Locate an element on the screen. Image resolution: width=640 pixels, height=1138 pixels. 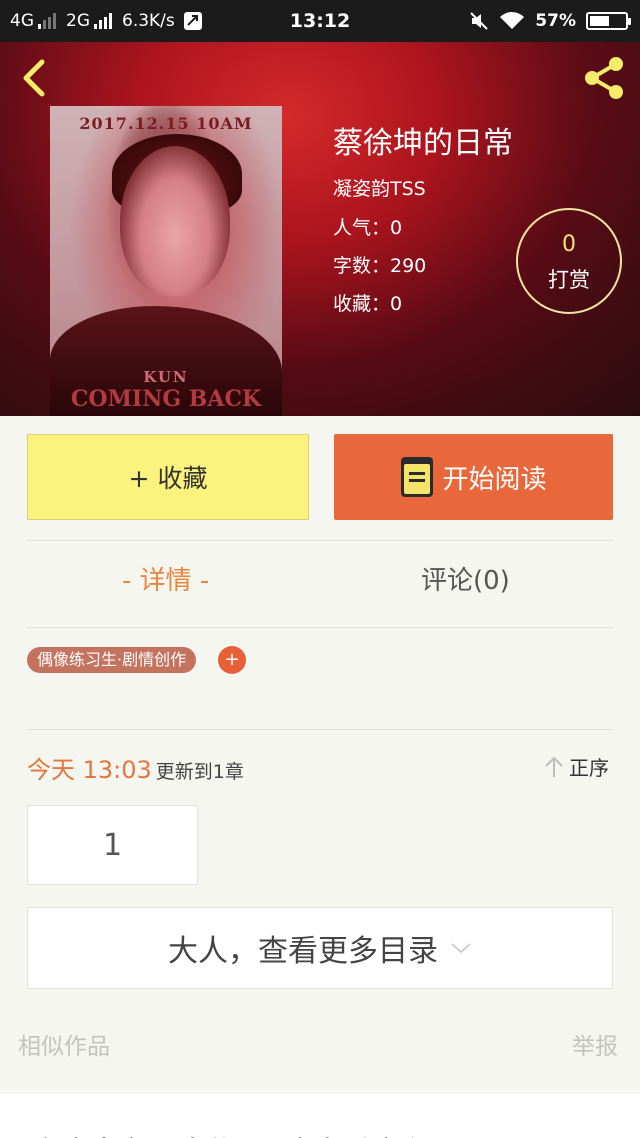
battery-icon is located at coordinates (608, 21).